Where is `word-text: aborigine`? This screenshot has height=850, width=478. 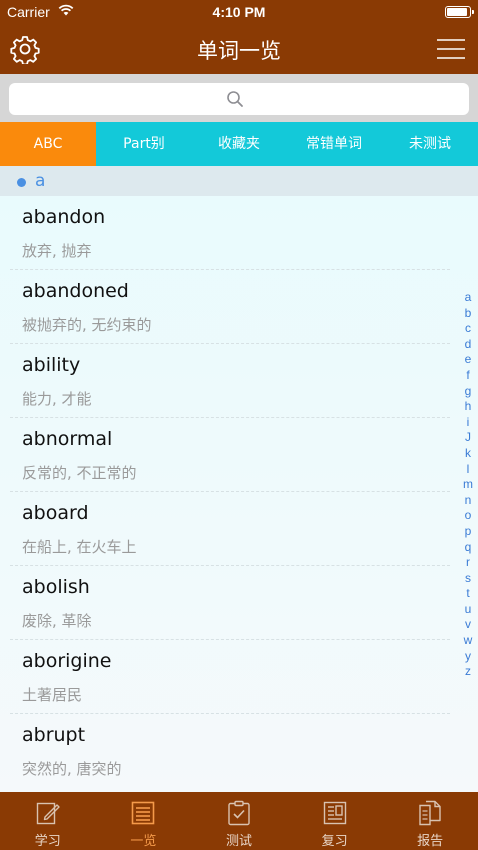 word-text: aborigine is located at coordinates (67, 661).